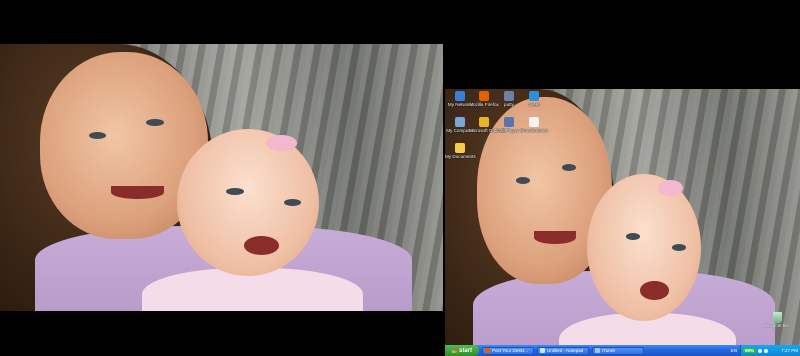  What do you see at coordinates (155, 122) in the screenshot?
I see `mother-right-eye` at bounding box center [155, 122].